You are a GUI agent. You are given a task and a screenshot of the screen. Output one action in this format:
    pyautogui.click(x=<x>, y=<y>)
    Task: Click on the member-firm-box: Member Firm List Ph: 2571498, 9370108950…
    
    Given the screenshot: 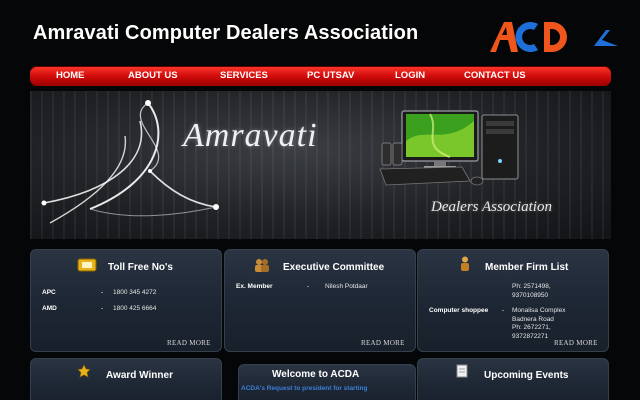 What is the action you would take?
    pyautogui.click(x=513, y=300)
    